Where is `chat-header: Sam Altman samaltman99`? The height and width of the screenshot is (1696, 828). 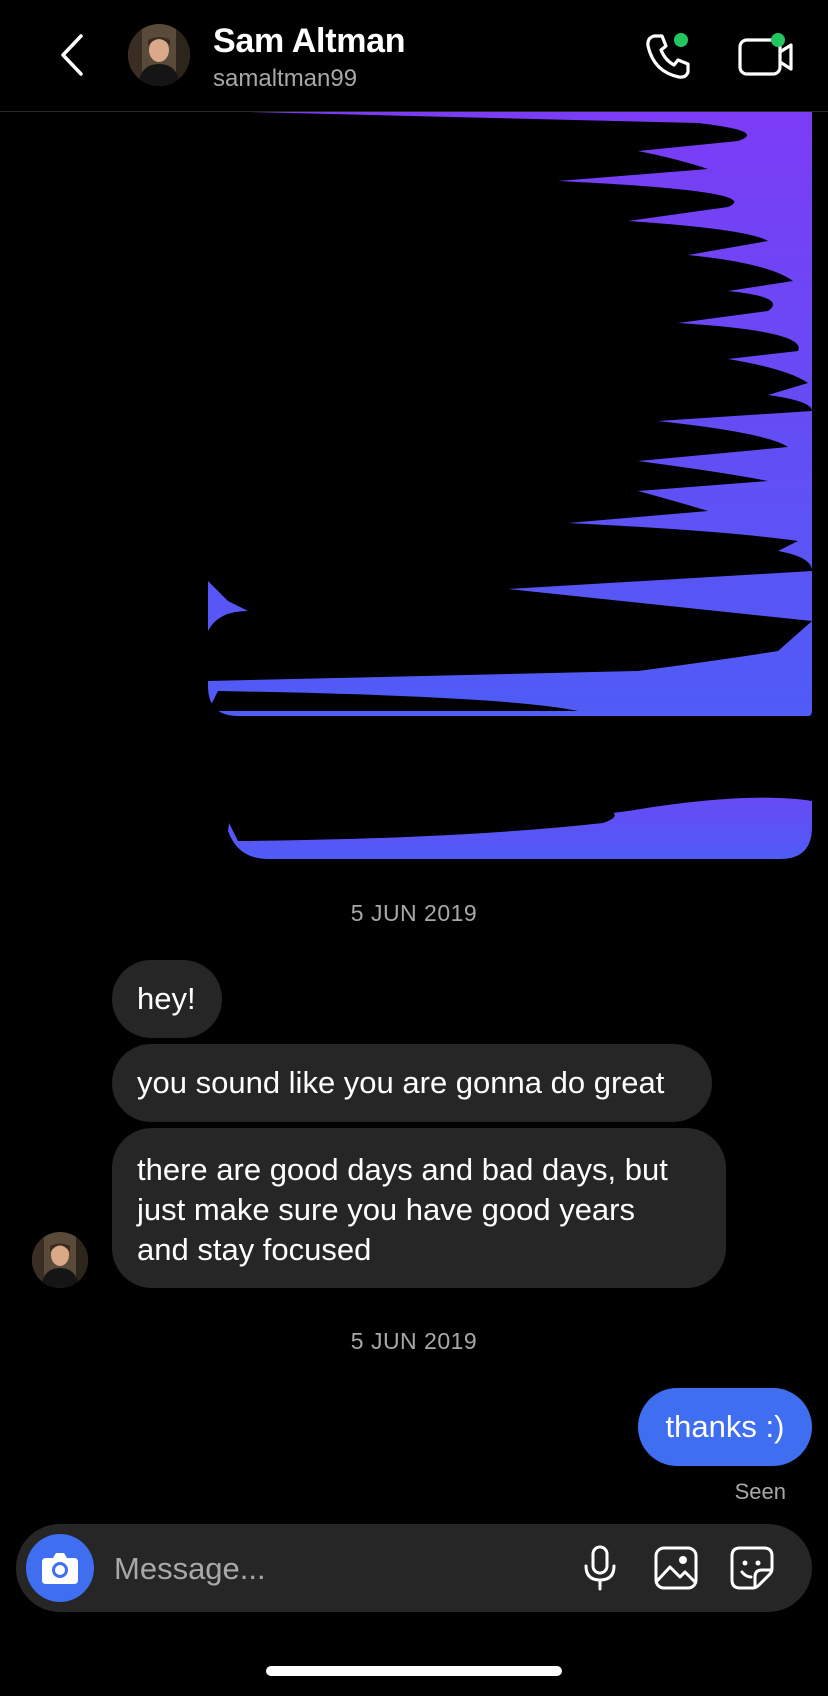 chat-header: Sam Altman samaltman99 is located at coordinates (414, 56).